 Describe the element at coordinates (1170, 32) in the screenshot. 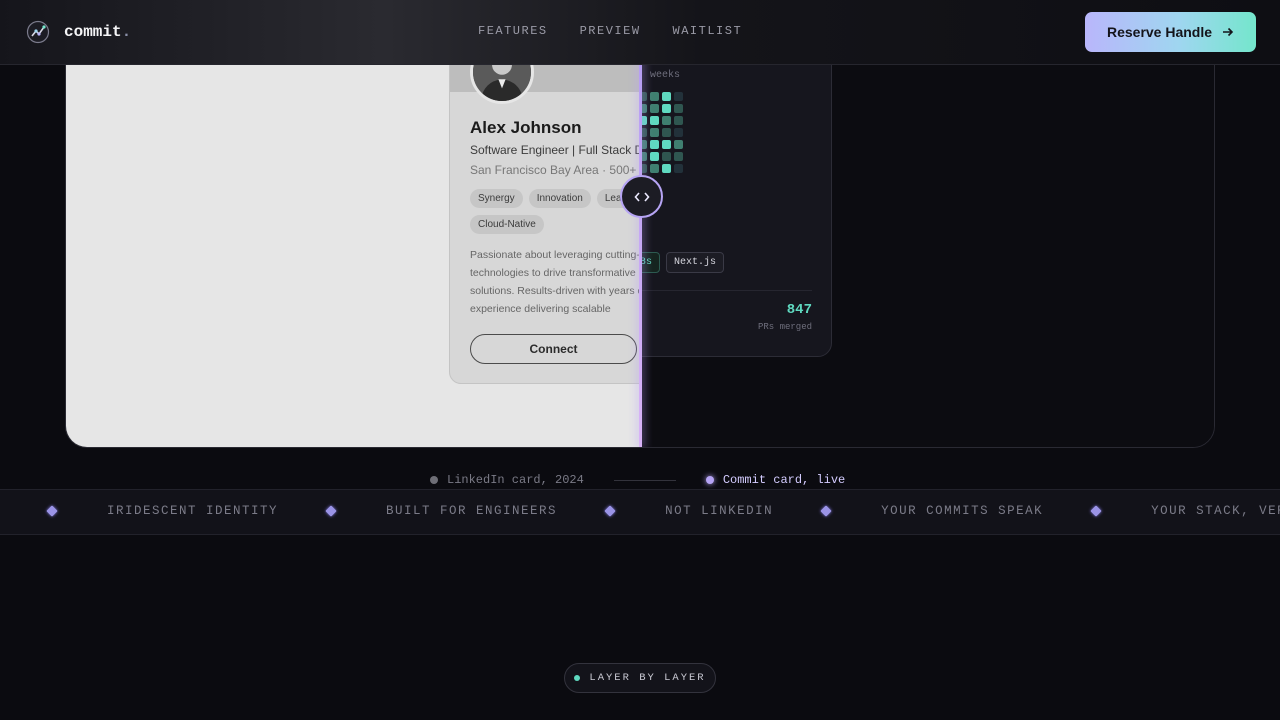

I see `reserve-handle-button: Reserve Handle` at that location.